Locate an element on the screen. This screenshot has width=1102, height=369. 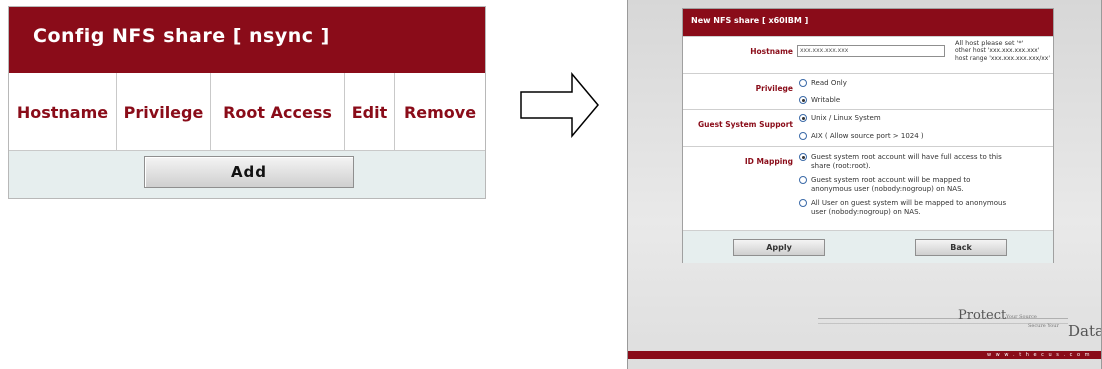
hostname-label: Hostname is located at coordinates (771, 51).